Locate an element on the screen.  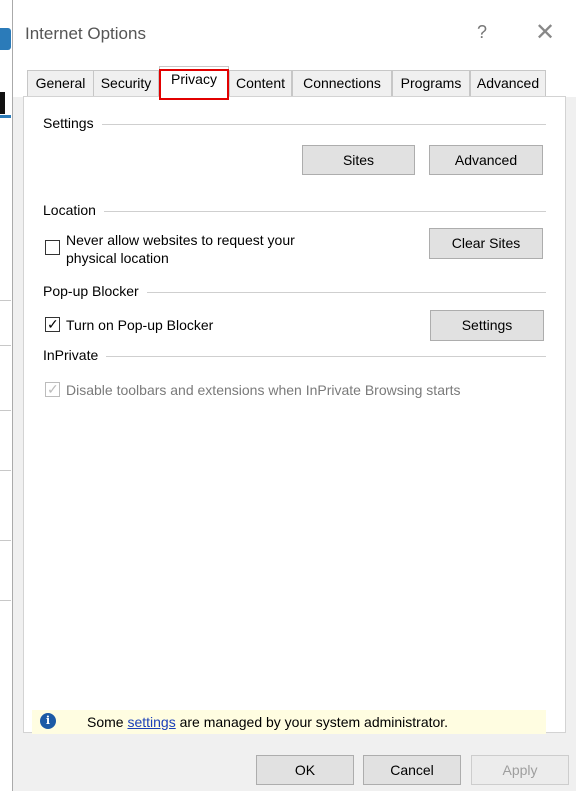
apply-button: Apply is located at coordinates (520, 770).